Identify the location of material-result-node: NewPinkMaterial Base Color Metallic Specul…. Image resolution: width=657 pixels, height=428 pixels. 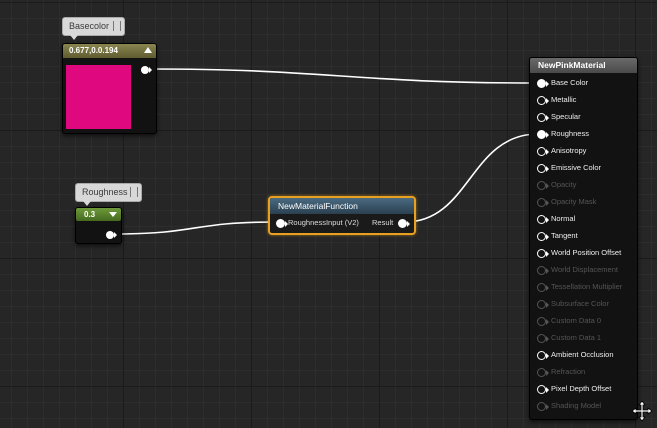
(583, 238).